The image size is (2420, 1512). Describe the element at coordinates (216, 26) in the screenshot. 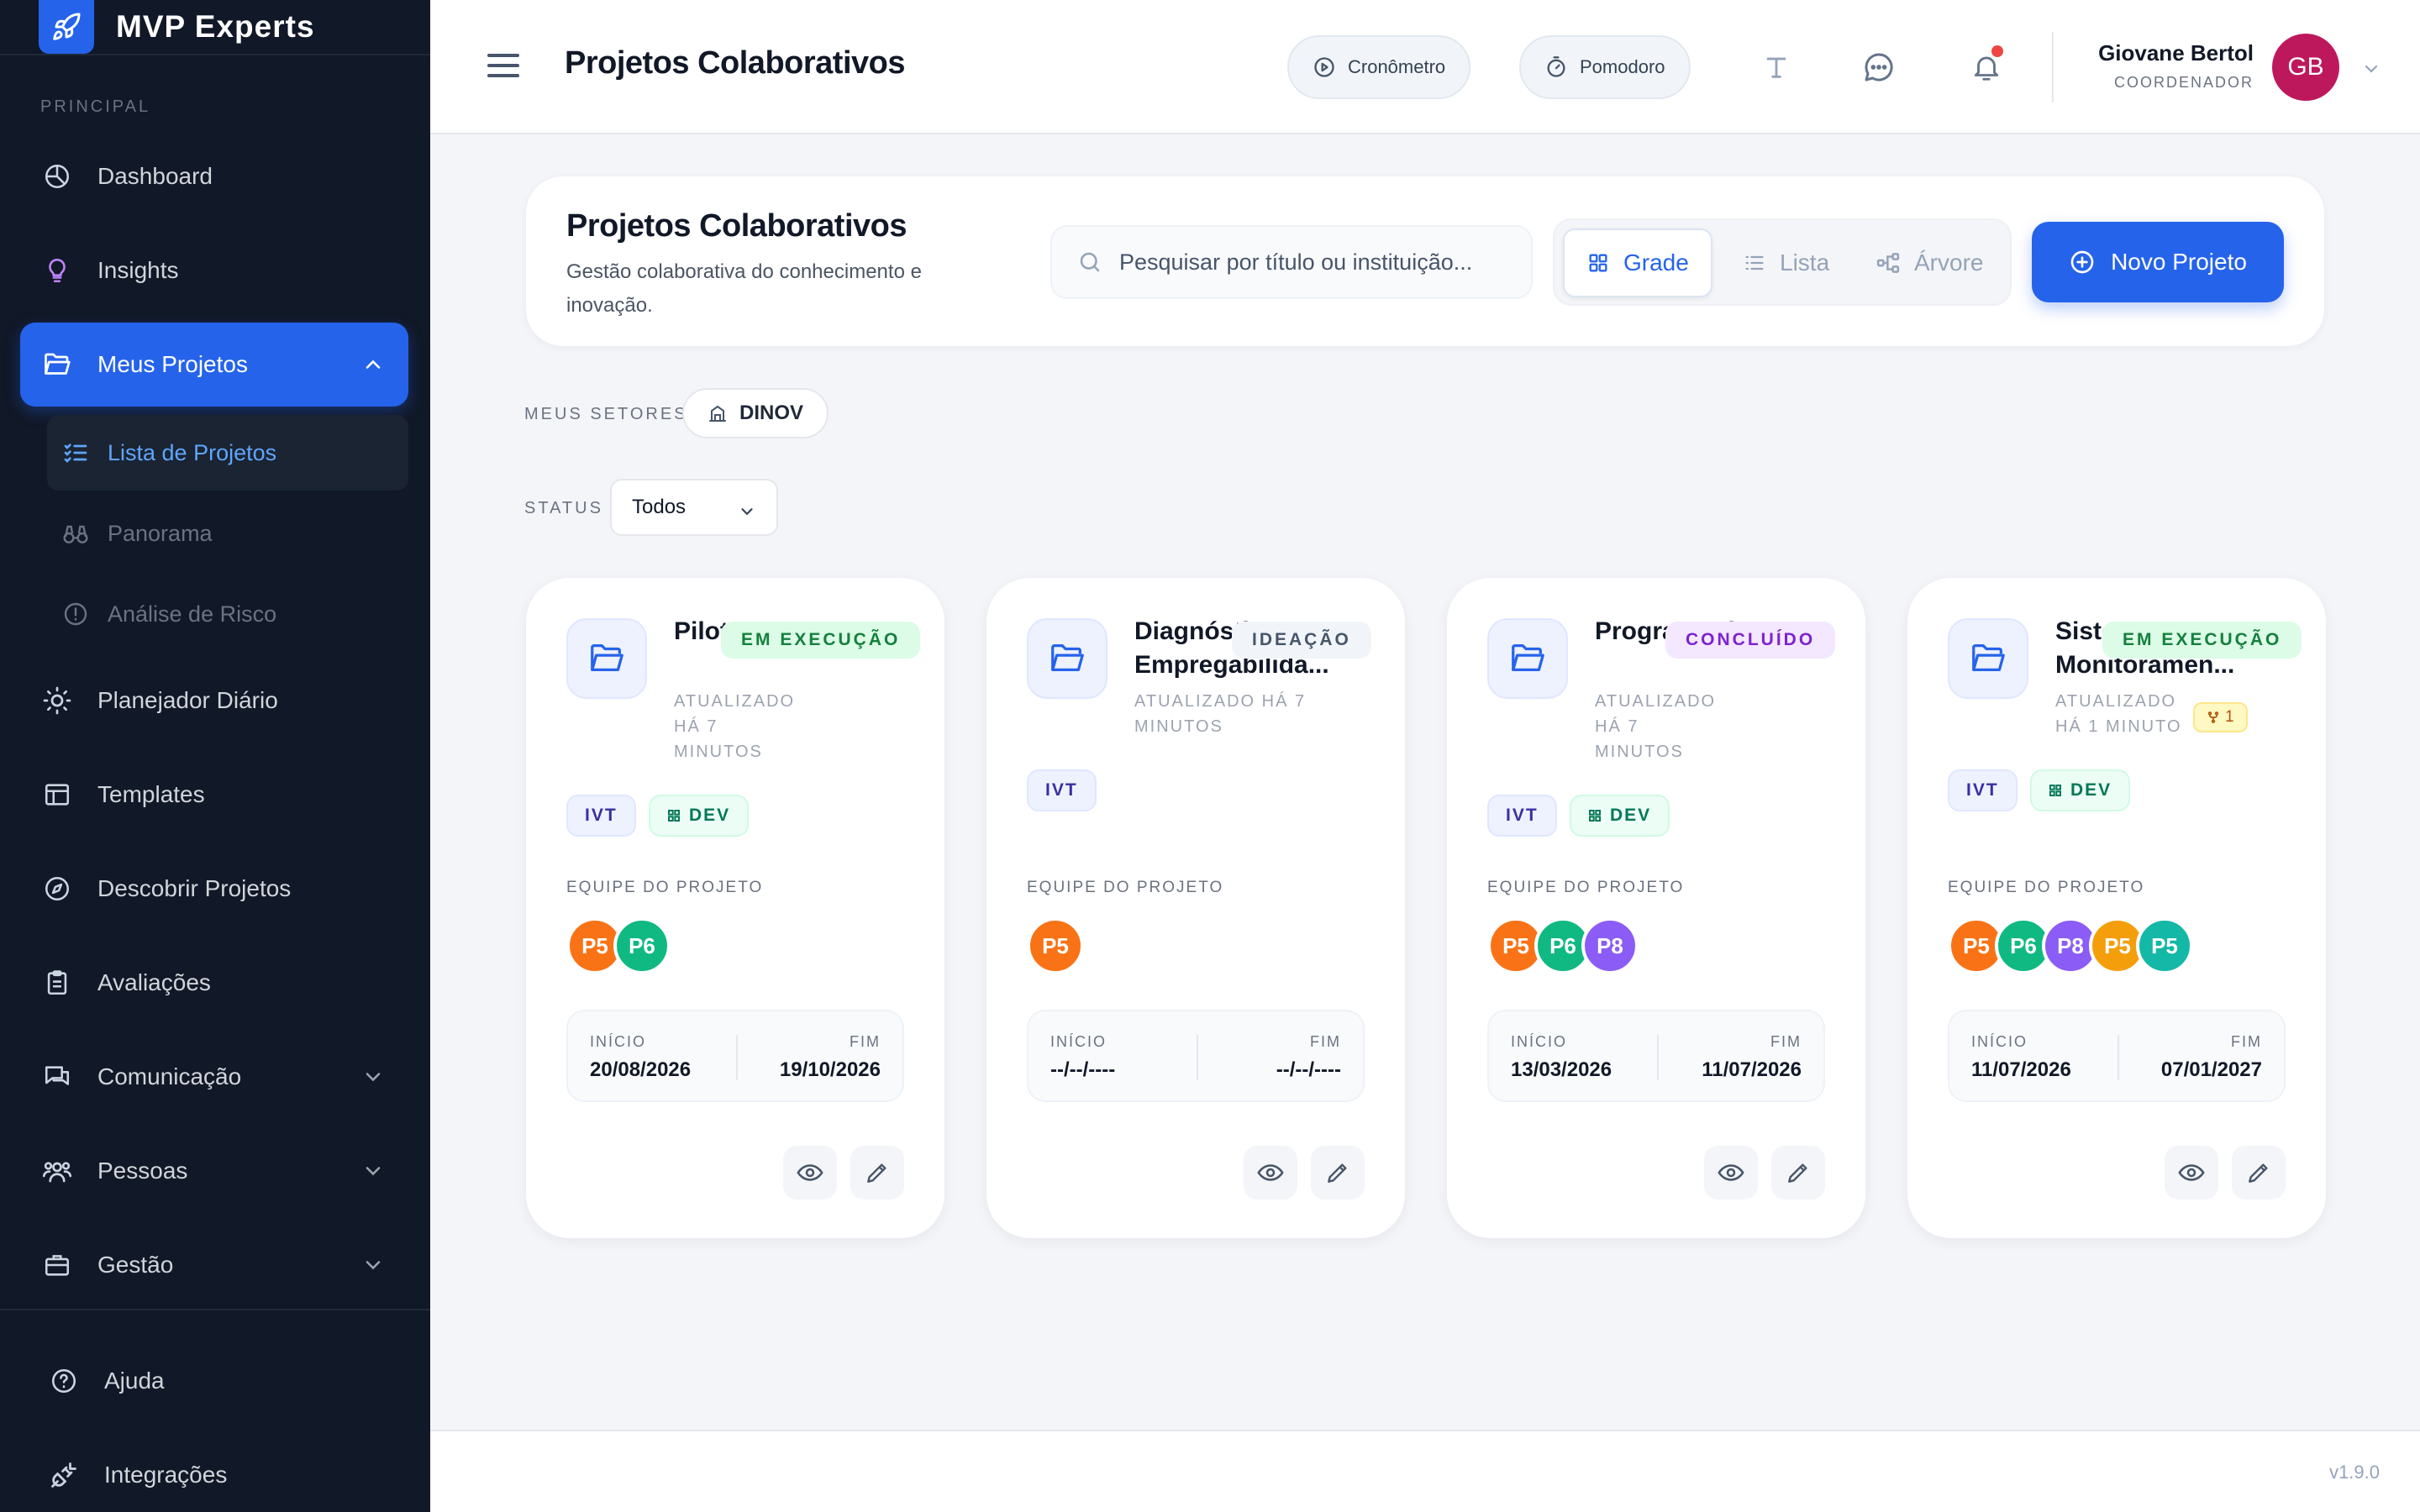

I see `brand-name: MVP Experts` at that location.